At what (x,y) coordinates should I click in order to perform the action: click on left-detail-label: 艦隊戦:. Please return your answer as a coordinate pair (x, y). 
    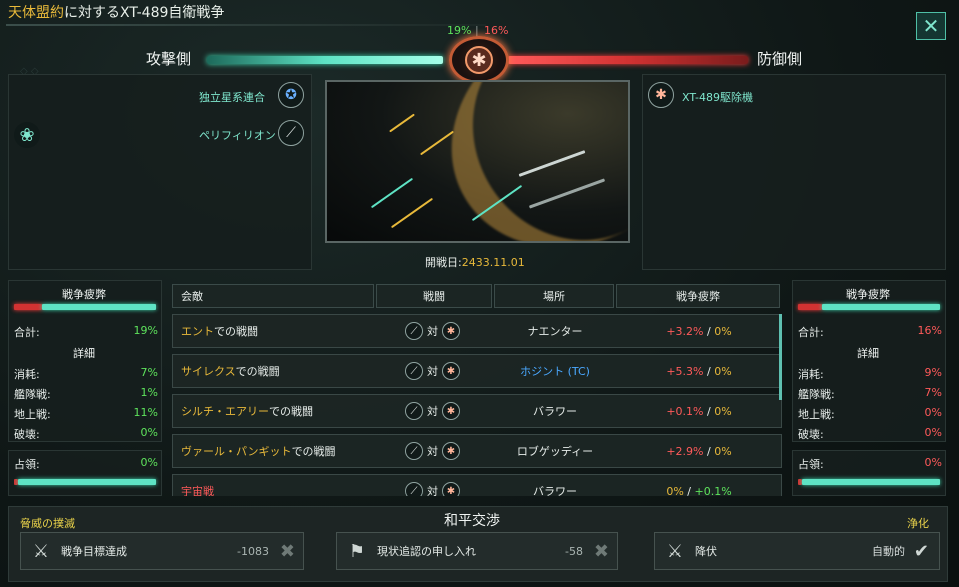
    Looking at the image, I should click on (32, 394).